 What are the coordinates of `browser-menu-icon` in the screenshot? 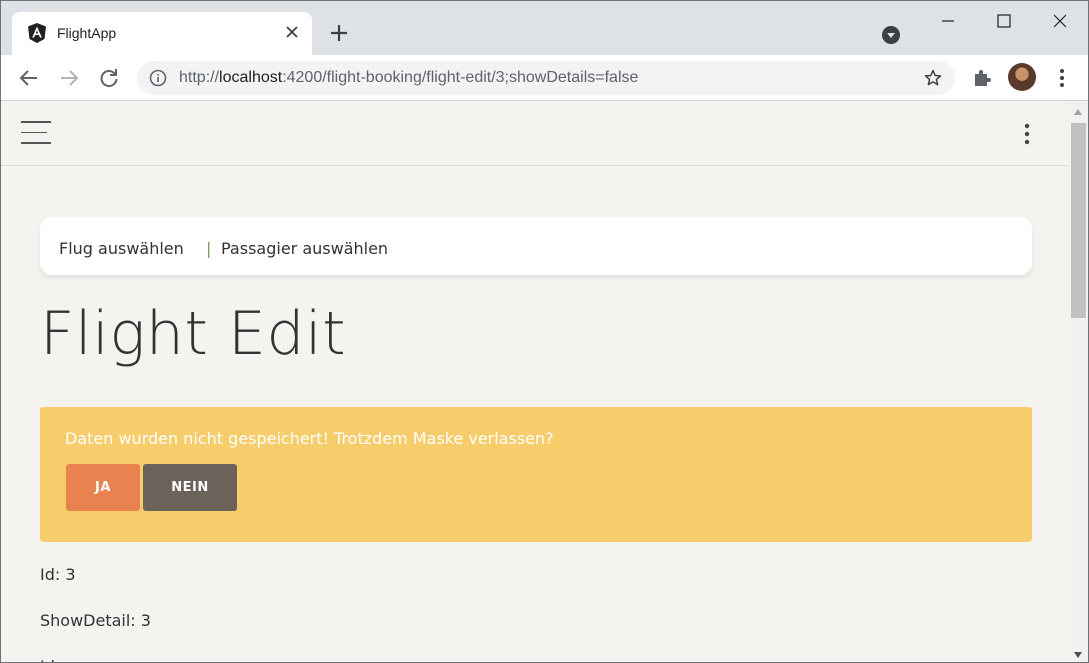 It's located at (1062, 78).